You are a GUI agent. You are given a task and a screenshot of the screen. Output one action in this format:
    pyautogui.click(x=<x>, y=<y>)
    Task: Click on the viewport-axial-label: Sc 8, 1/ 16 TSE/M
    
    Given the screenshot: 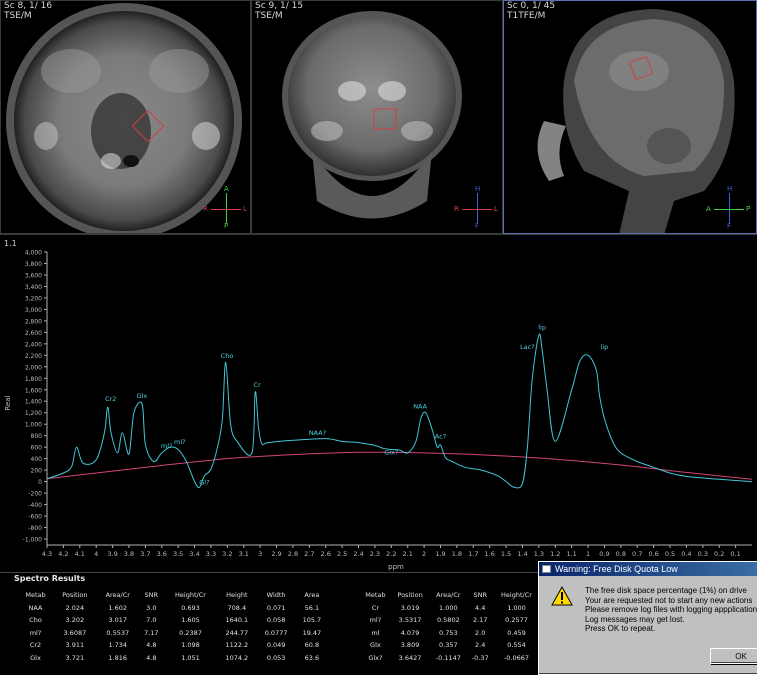 What is the action you would take?
    pyautogui.click(x=28, y=11)
    